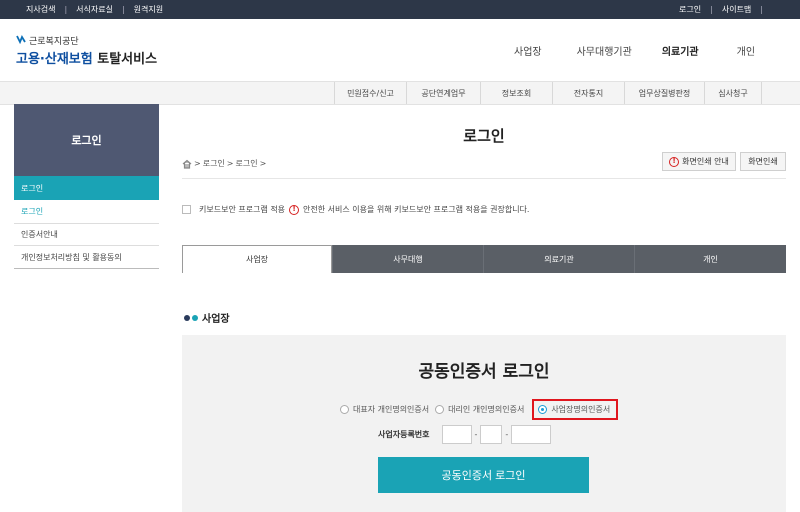  Describe the element at coordinates (710, 259) in the screenshot. I see `tab-personal: 개인` at that location.